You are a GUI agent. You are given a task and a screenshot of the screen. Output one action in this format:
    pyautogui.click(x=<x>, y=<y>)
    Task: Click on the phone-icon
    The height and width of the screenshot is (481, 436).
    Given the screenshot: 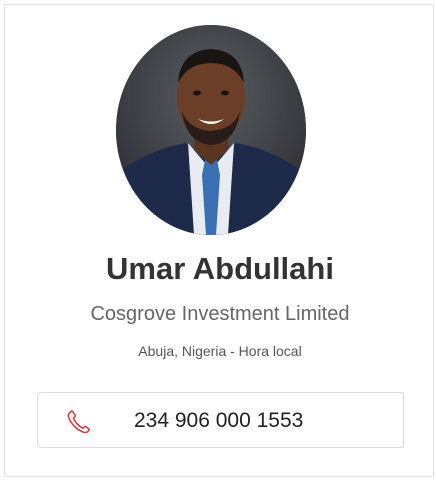 What is the action you would take?
    pyautogui.click(x=78, y=421)
    